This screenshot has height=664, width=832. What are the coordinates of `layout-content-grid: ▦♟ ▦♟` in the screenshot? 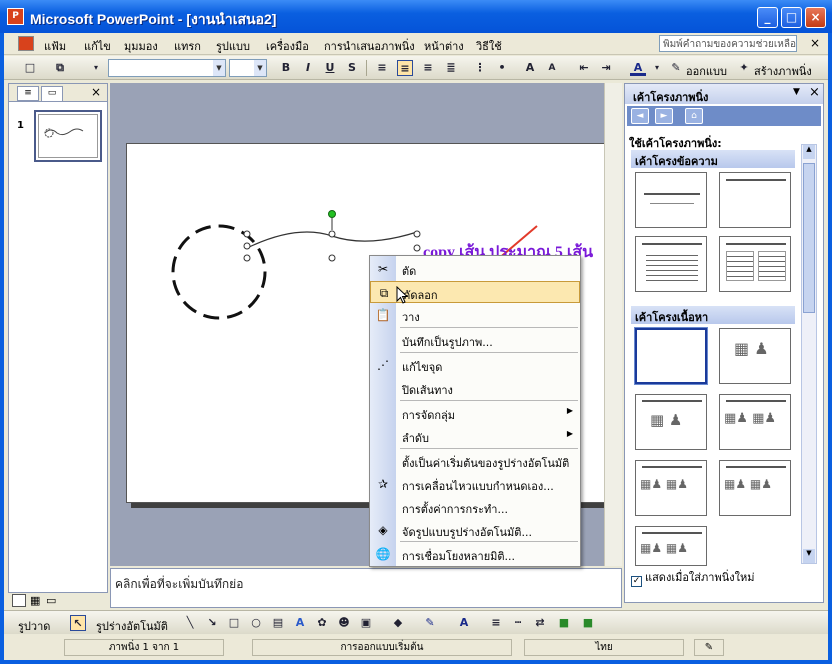 It's located at (755, 488).